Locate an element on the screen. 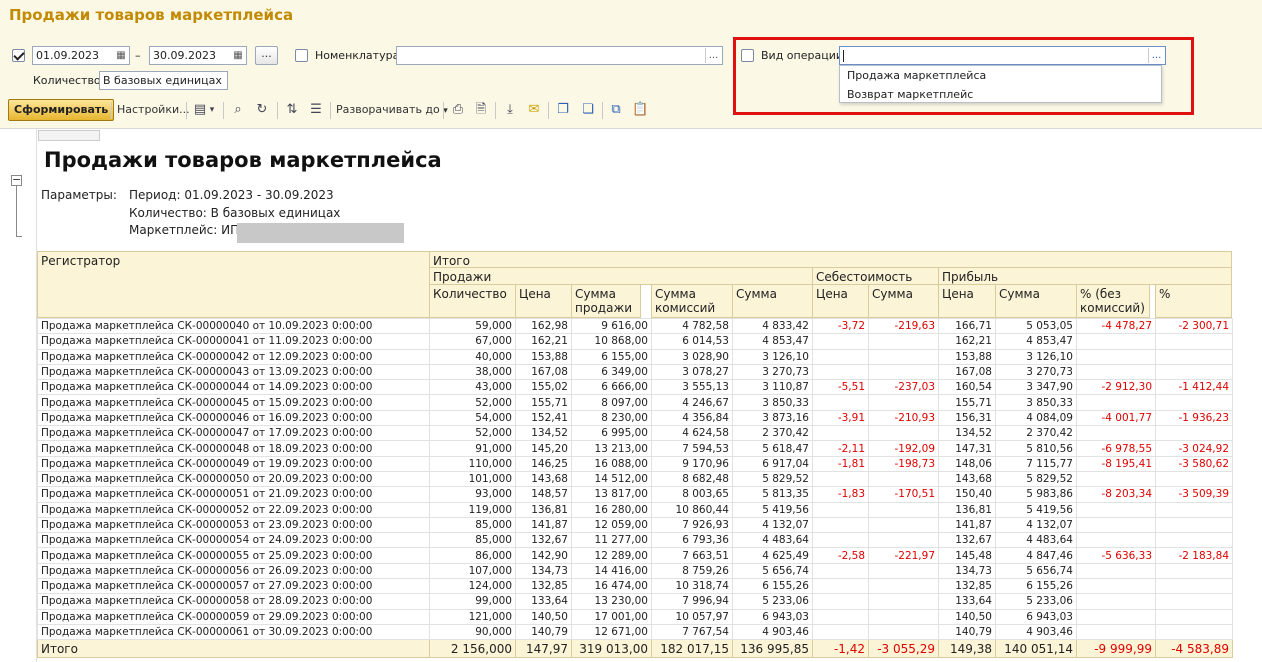  table-cell: 4 625,49 is located at coordinates (772, 555).